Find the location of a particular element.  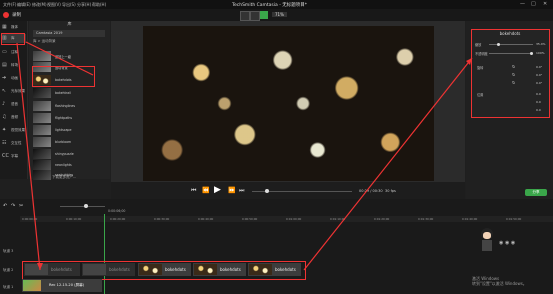

mascot-avatar is located at coordinates (487, 240).